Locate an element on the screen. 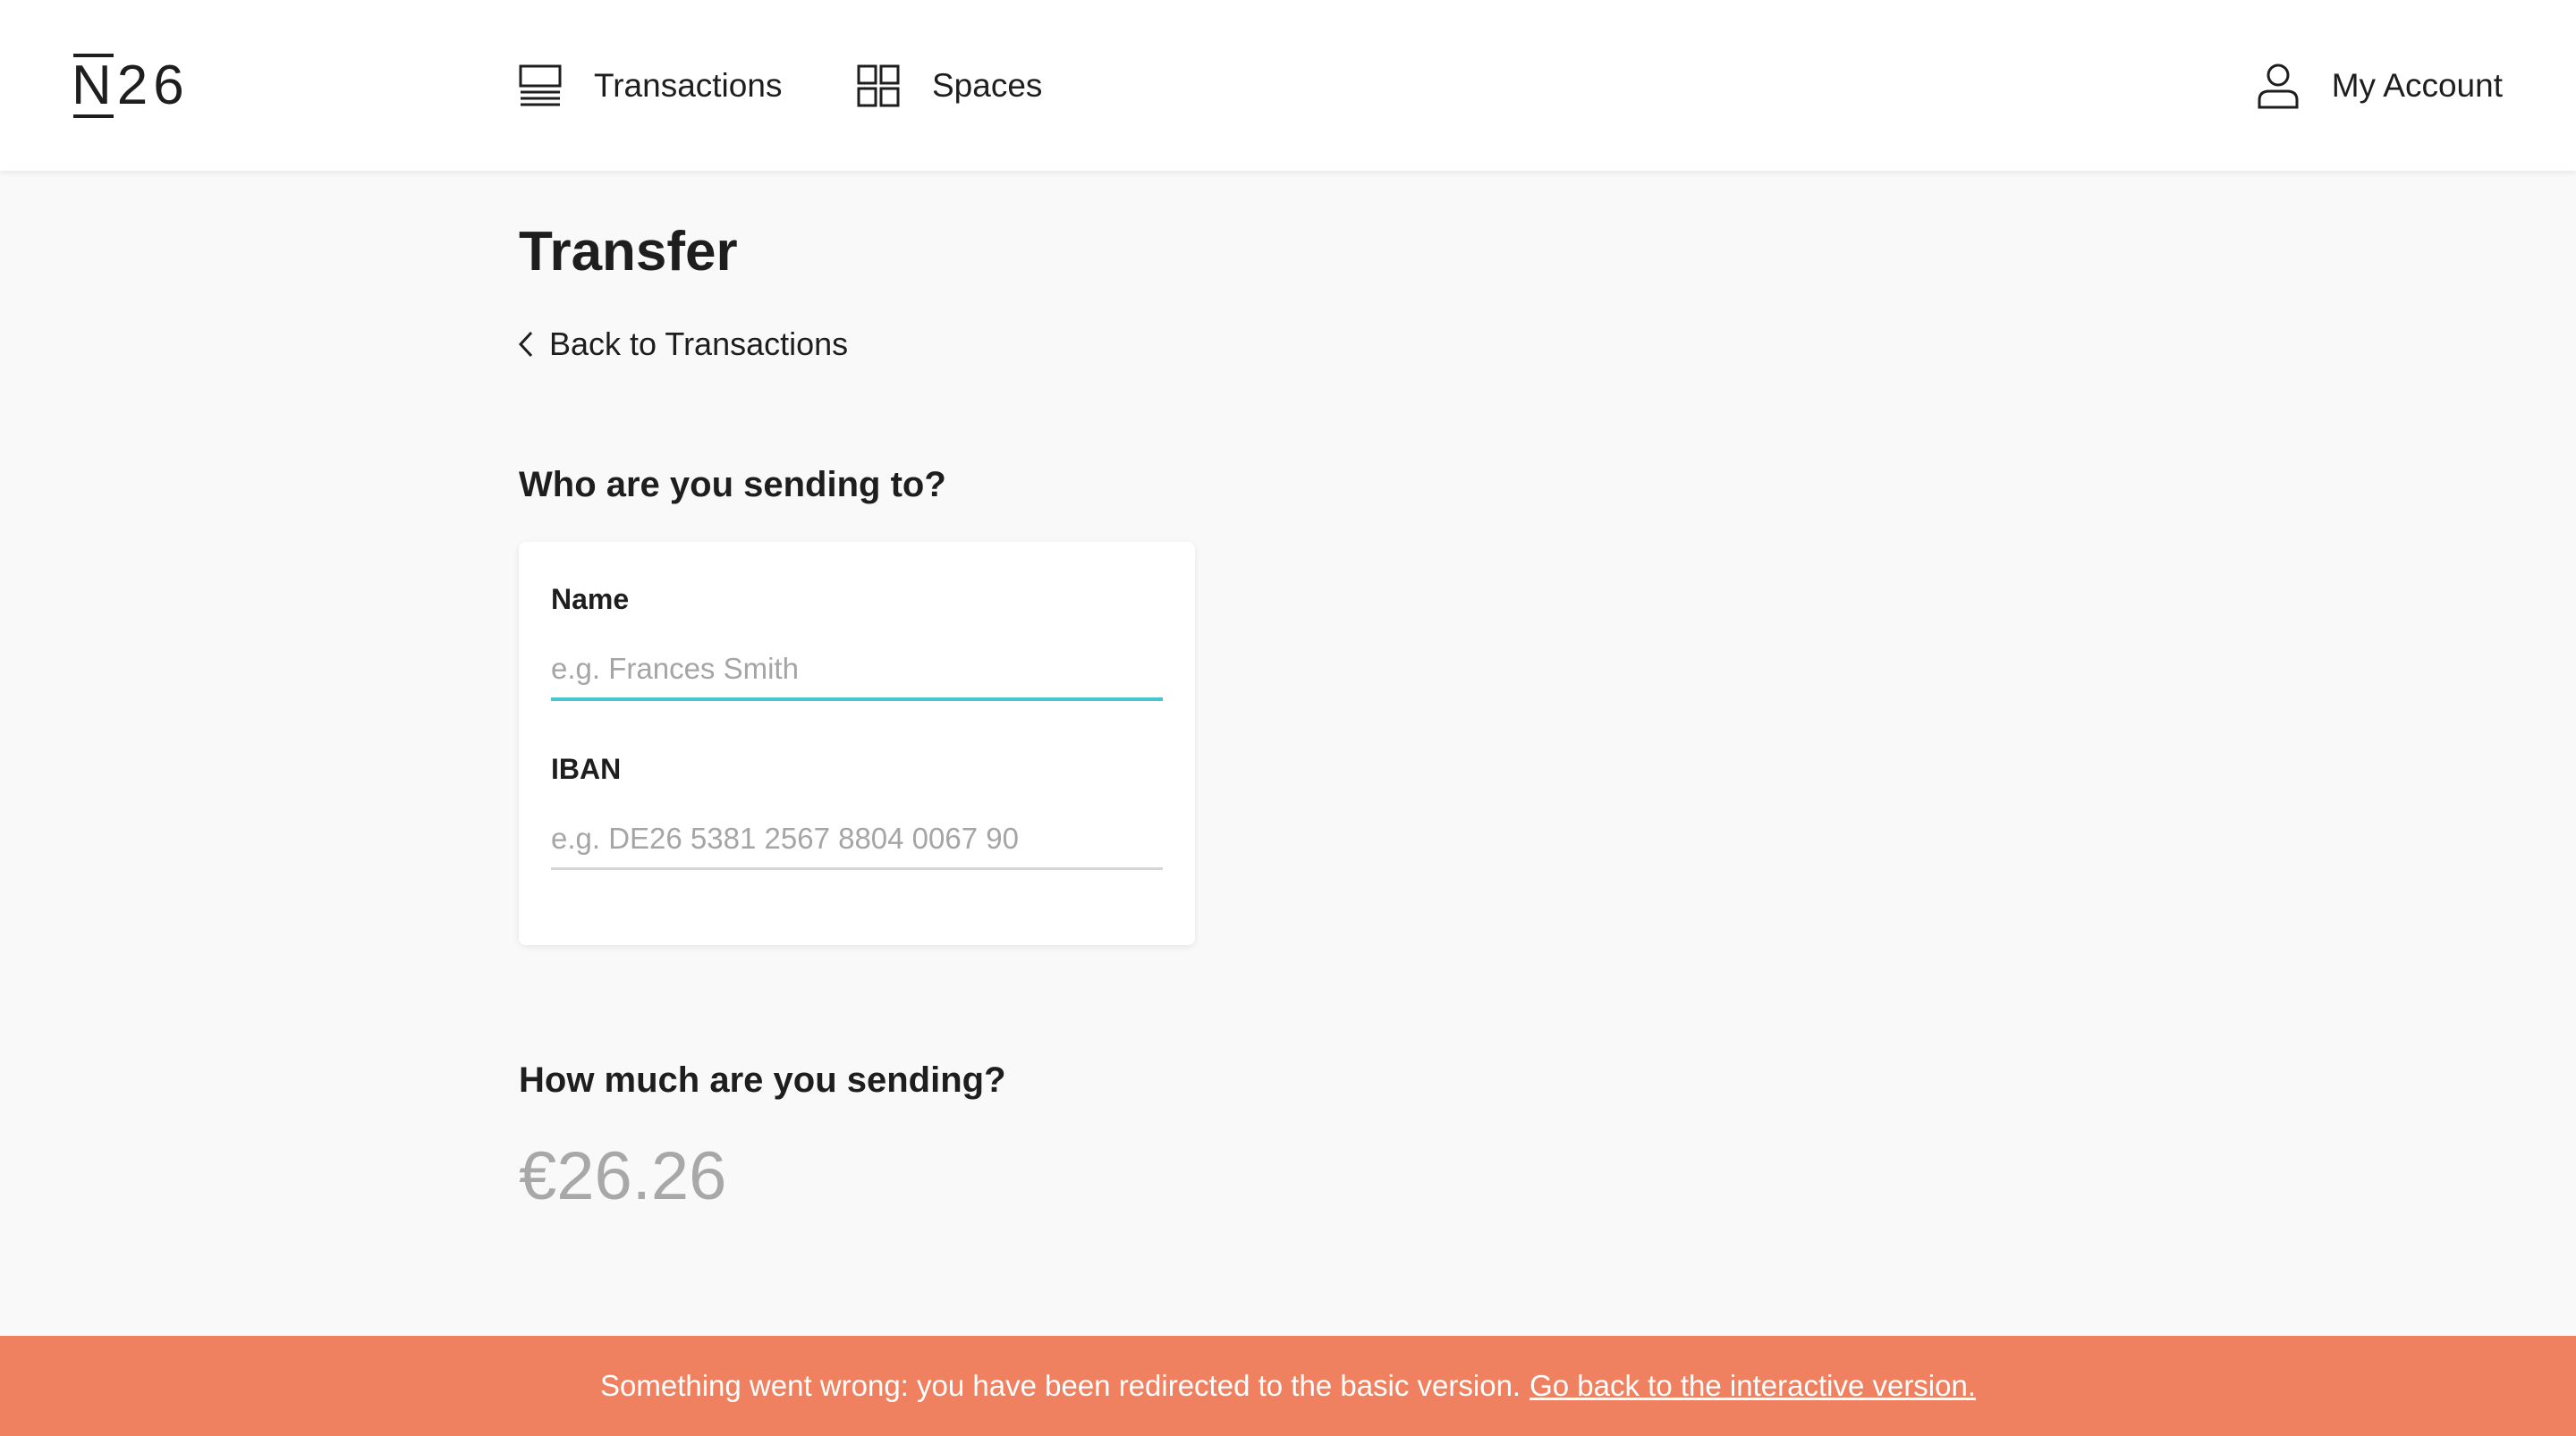  nav-transactions: Transactions is located at coordinates (650, 86).